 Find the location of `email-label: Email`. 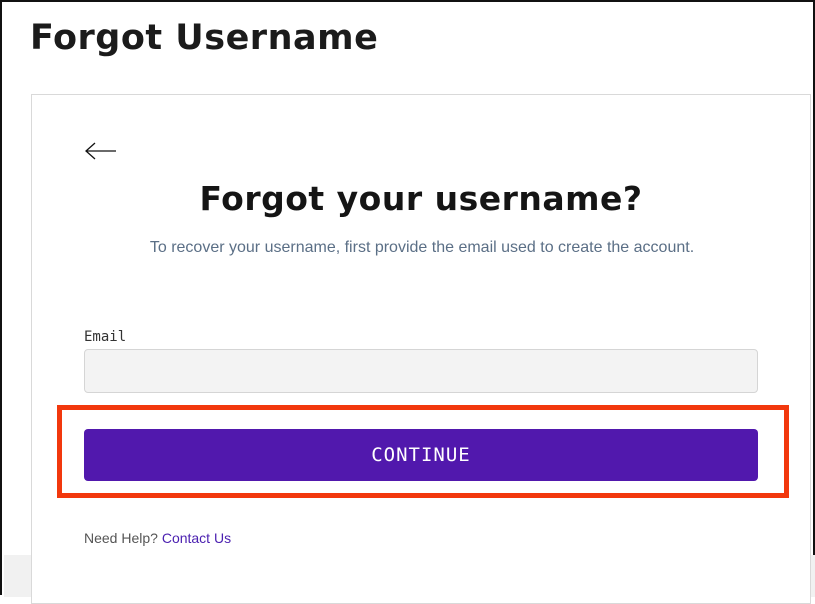

email-label: Email is located at coordinates (105, 337).